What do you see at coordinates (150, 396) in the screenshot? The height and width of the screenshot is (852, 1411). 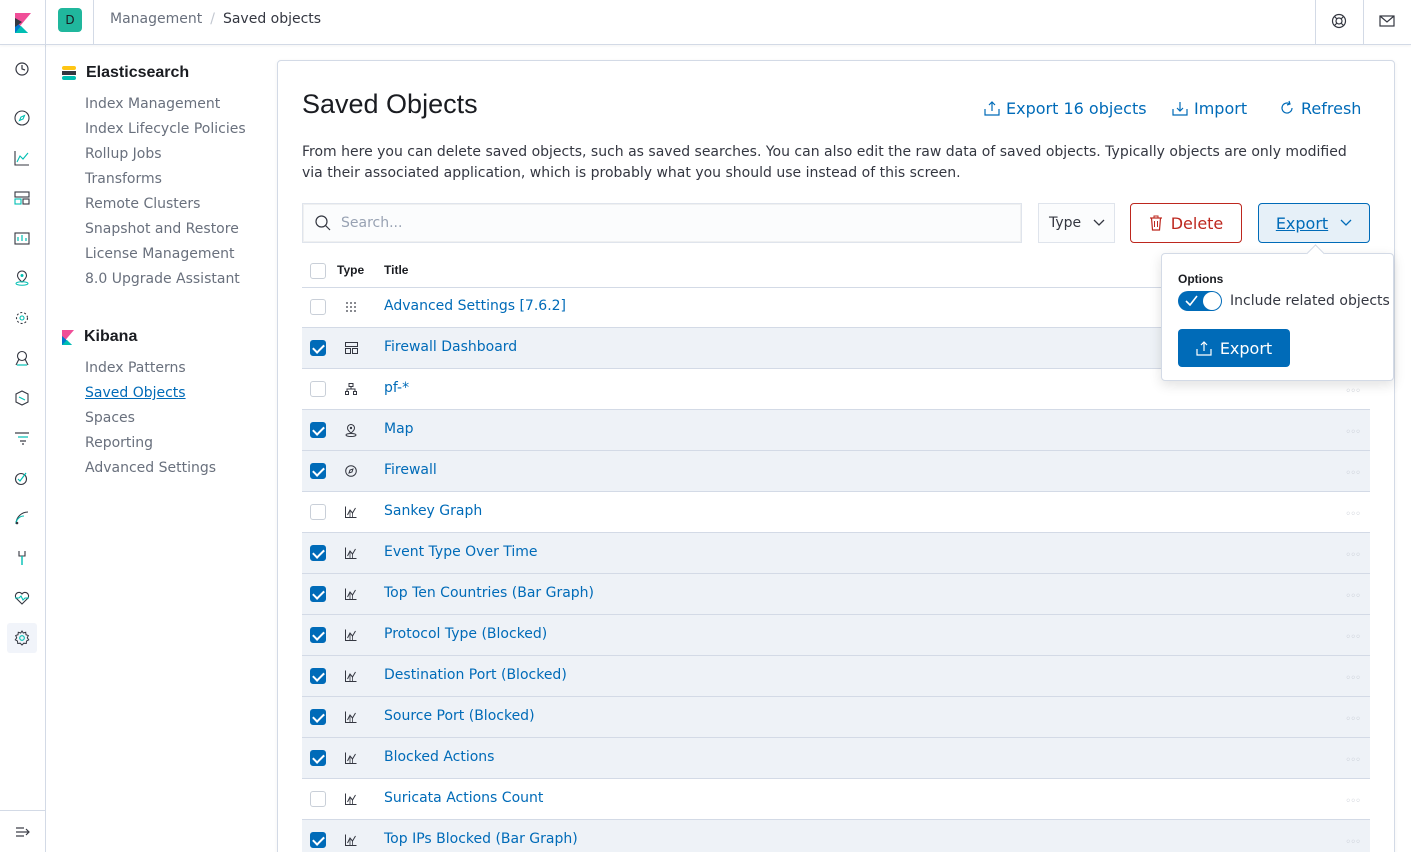 I see `sidenav-item-saved-objects: Saved Objects` at bounding box center [150, 396].